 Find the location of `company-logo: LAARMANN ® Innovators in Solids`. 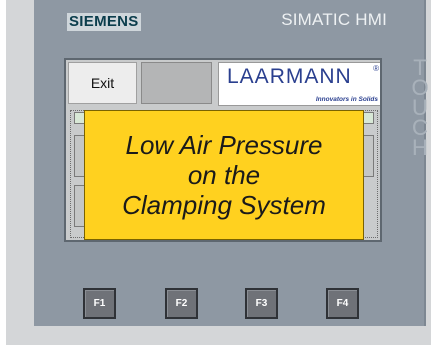

company-logo: LAARMANN ® Innovators in Solids is located at coordinates (299, 84).